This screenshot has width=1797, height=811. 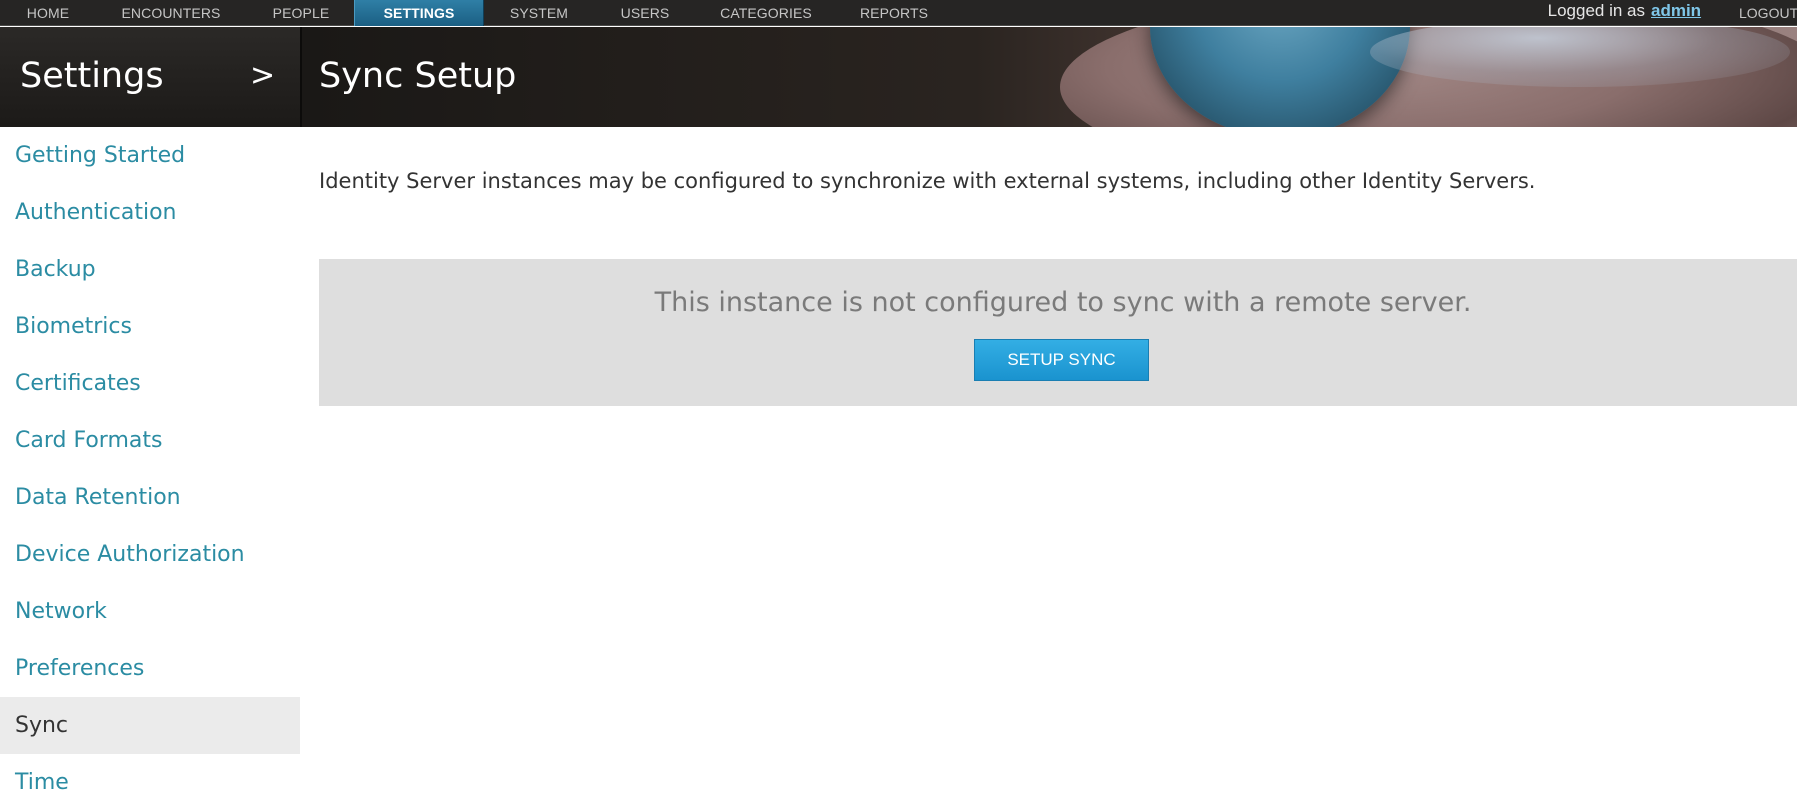 What do you see at coordinates (150, 440) in the screenshot?
I see `sidebar-item-card-formats: Card Formats` at bounding box center [150, 440].